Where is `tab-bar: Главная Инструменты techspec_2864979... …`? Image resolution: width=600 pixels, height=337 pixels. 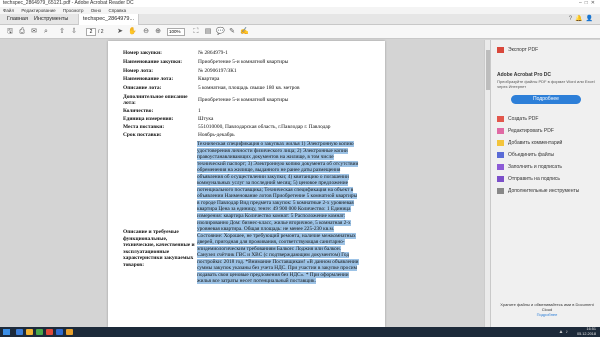 tab-bar: Главная Инструменты techspec_2864979... … is located at coordinates (300, 19).